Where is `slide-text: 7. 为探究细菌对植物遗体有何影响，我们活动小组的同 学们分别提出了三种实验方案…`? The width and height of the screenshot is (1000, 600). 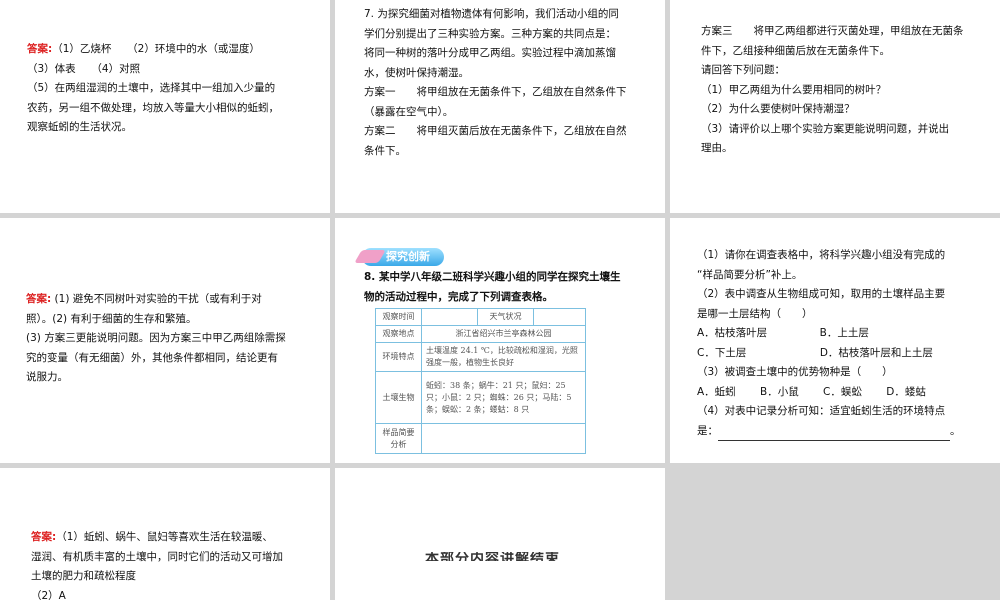 slide-text: 7. 为探究细菌对植物遗体有何影响，我们活动小组的同 学们分别提出了三种实验方案… is located at coordinates (495, 83).